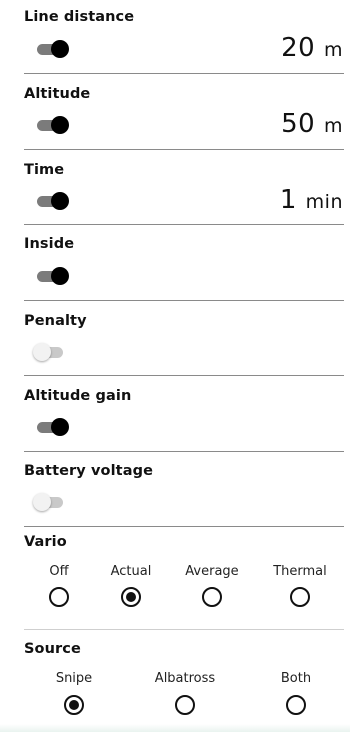 The image size is (350, 732). I want to click on altitude-value: 50 m, so click(312, 124).